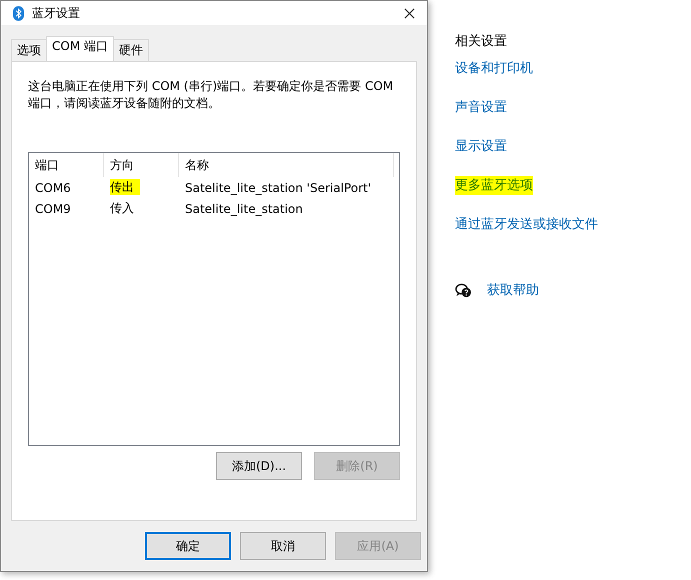  I want to click on table-cell-text: COM9, so click(53, 209).